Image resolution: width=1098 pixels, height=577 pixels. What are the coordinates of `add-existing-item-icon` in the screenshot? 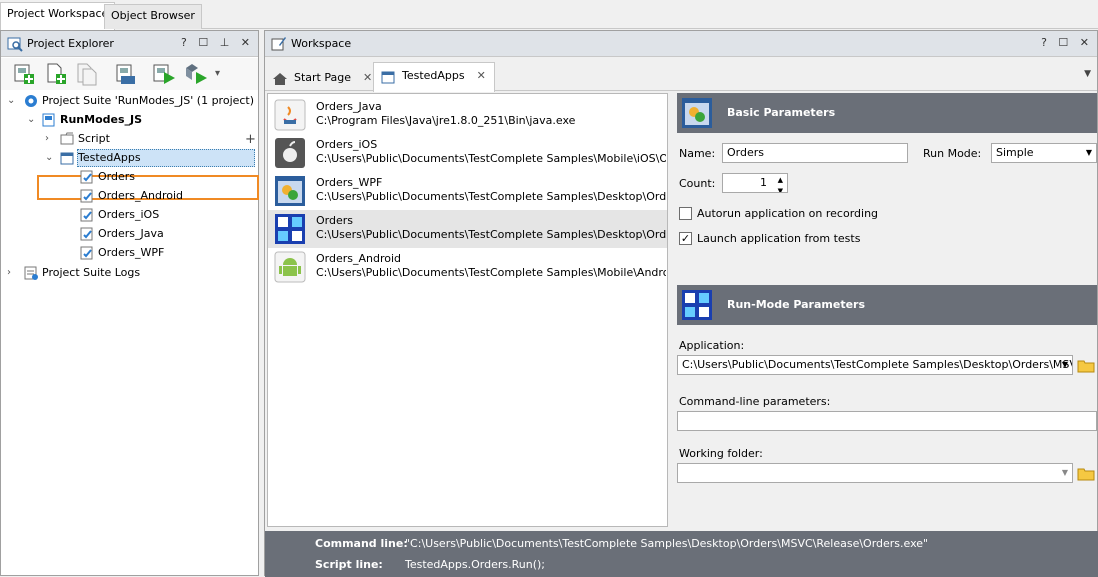 It's located at (56, 74).